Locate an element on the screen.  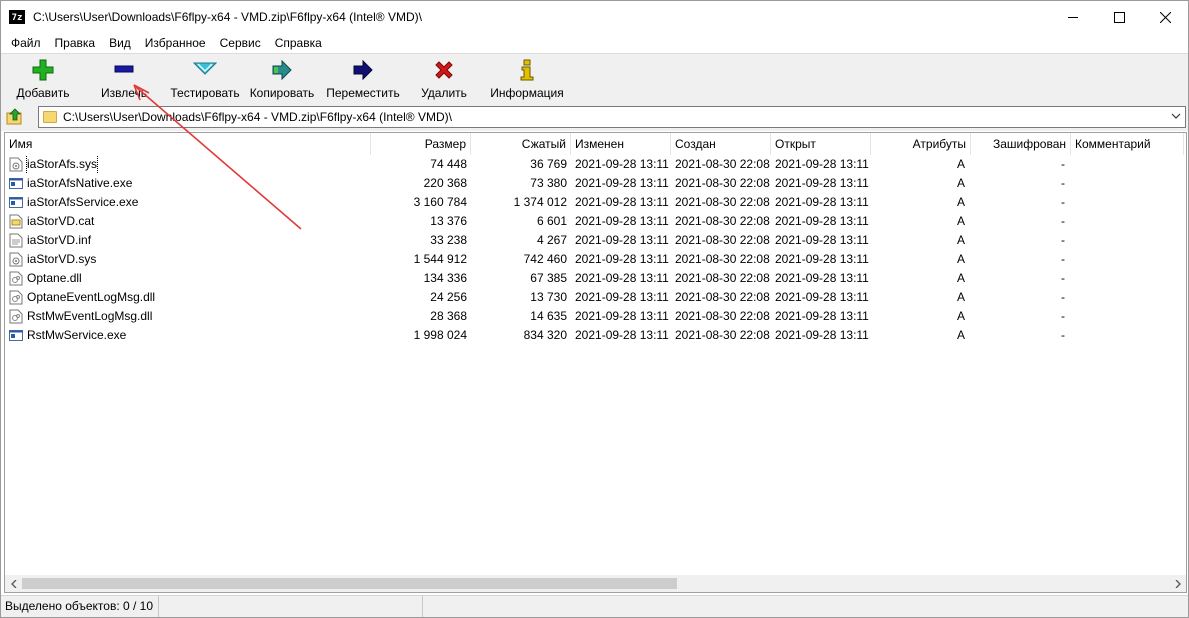
column-attributes: Атрибуты is located at coordinates (921, 144).